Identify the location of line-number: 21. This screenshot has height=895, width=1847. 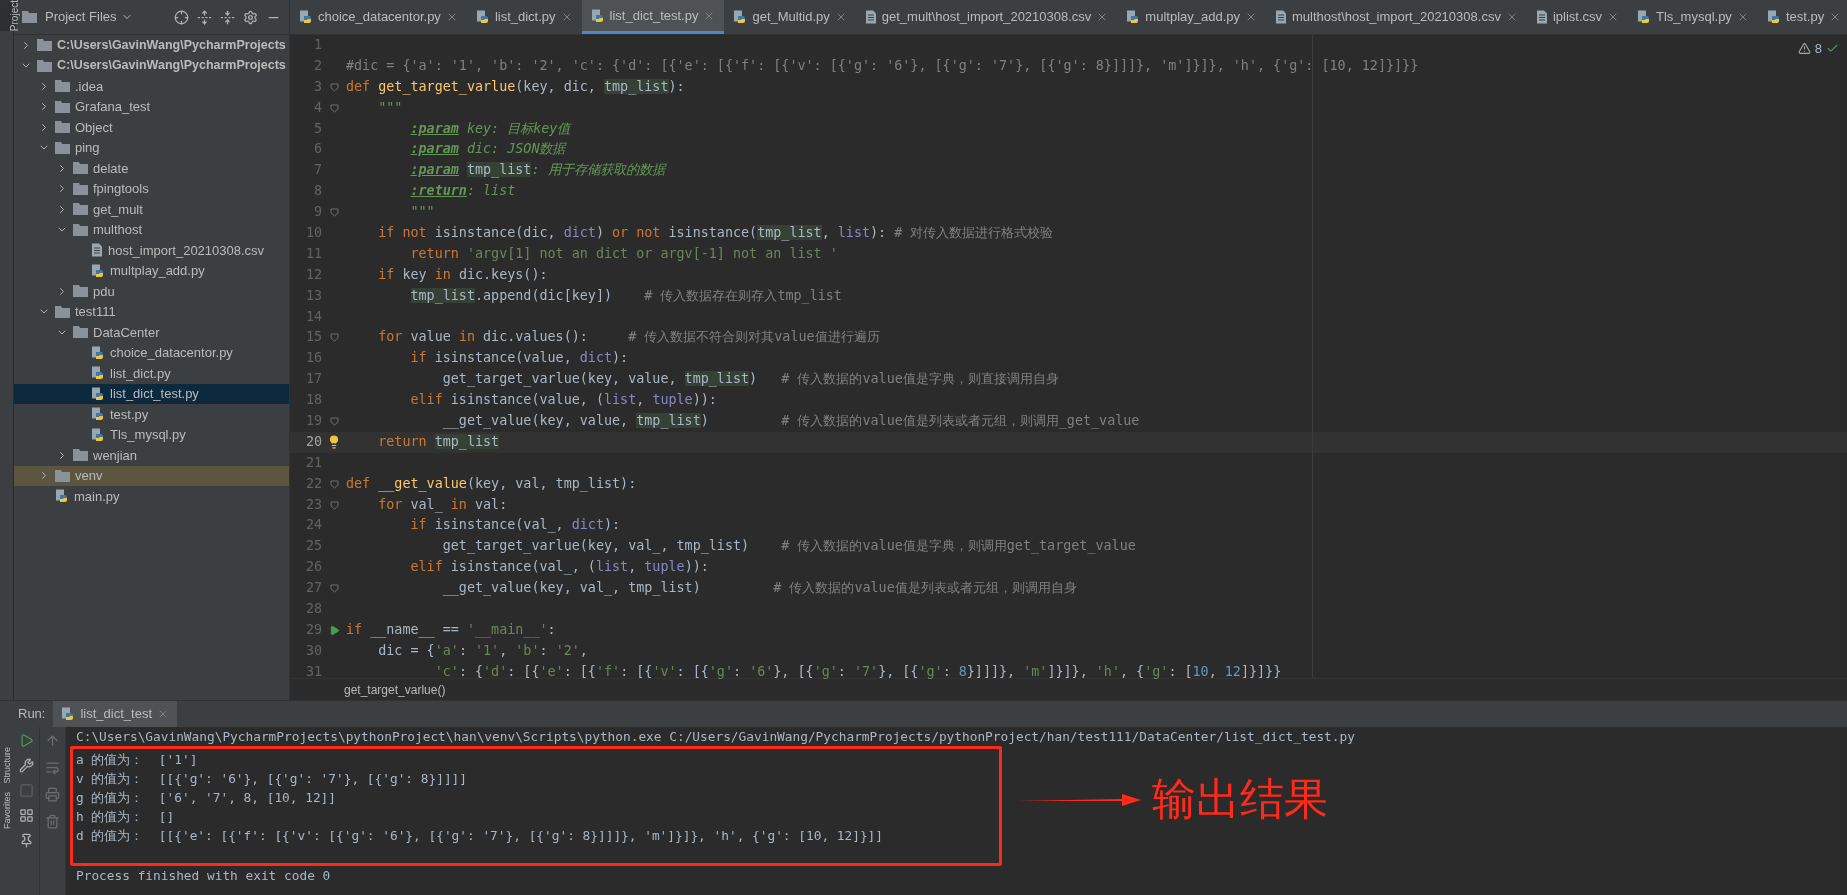
(313, 462).